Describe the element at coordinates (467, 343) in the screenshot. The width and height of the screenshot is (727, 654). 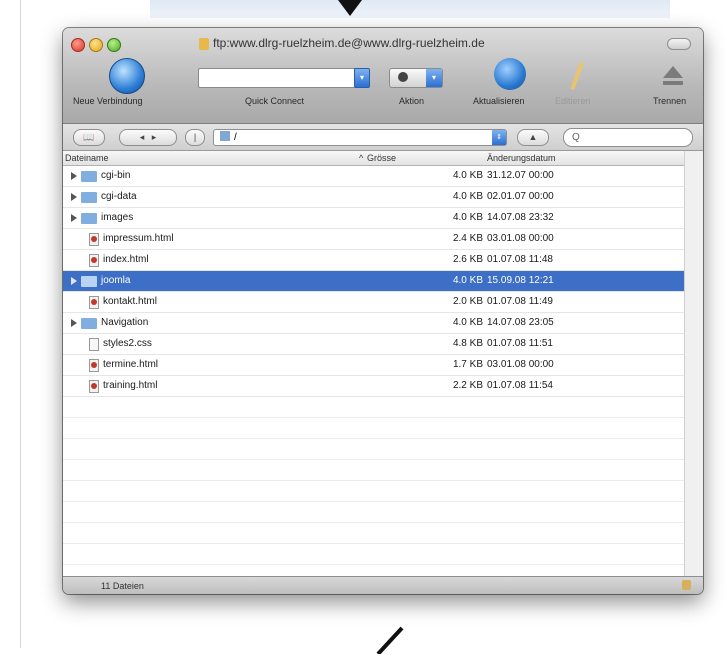
I see `file-size: 4.8 KB` at that location.